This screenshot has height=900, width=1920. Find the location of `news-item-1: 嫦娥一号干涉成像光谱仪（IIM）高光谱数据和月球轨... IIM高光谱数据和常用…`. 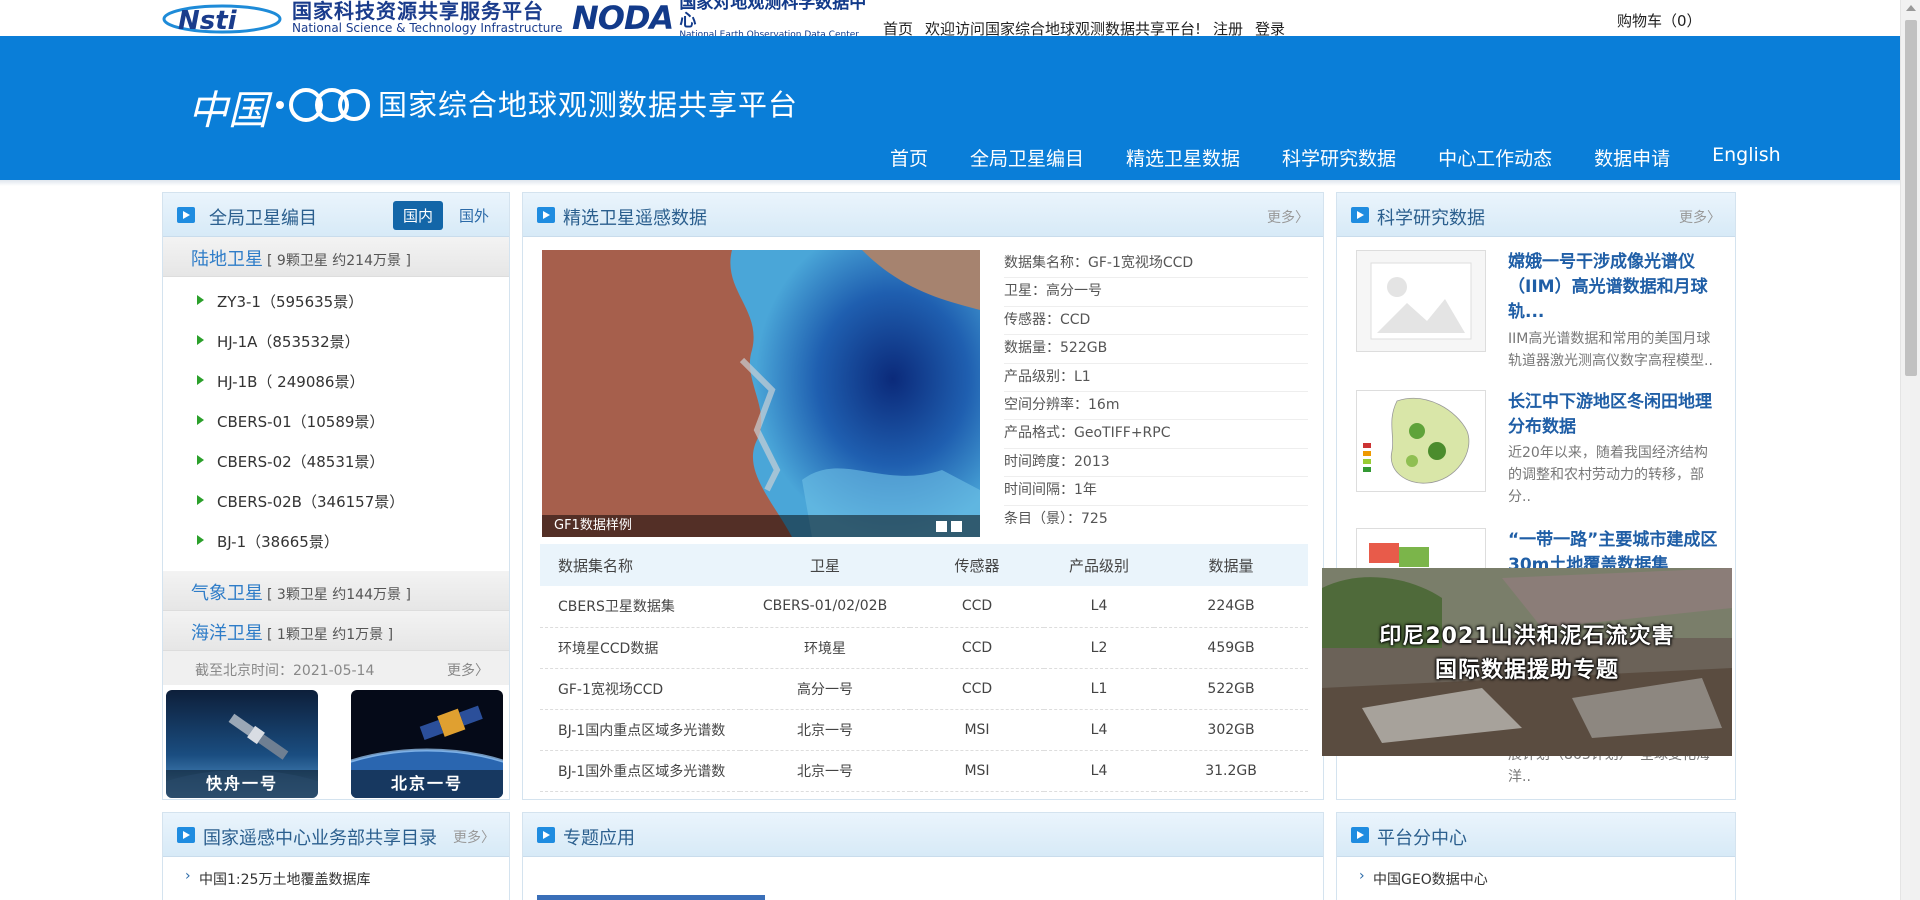

news-item-1: 嫦娥一号干涉成像光谱仪（IIM）高光谱数据和月球轨... IIM高光谱数据和常用… is located at coordinates (1536, 315).